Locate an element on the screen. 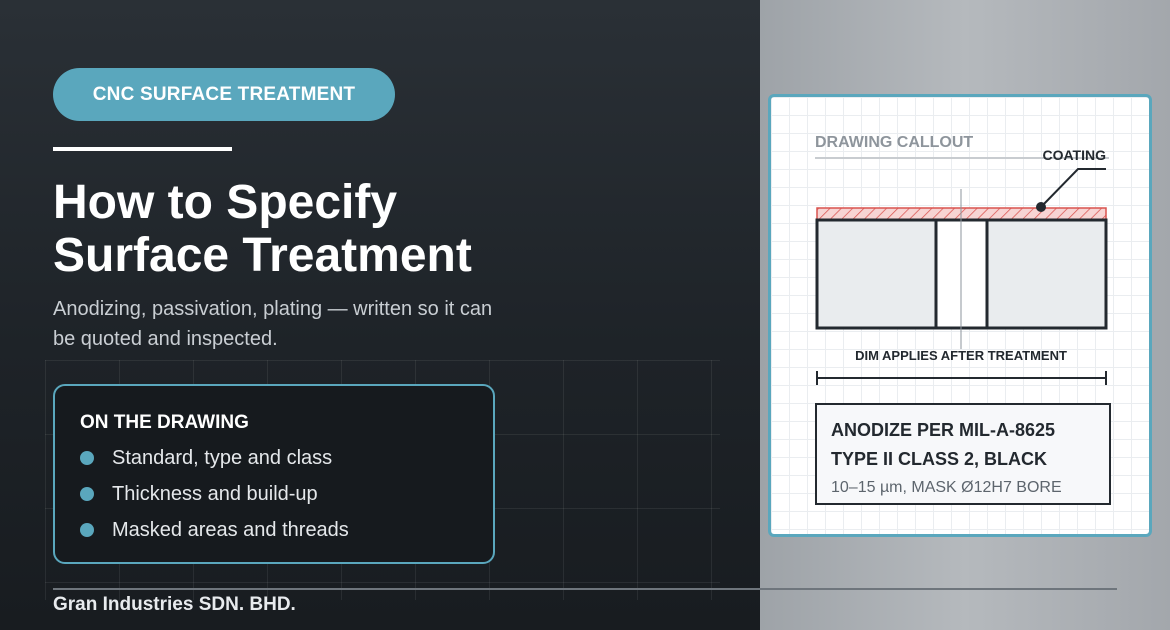  page-title: How to Specify Surface Treatment is located at coordinates (363, 229).